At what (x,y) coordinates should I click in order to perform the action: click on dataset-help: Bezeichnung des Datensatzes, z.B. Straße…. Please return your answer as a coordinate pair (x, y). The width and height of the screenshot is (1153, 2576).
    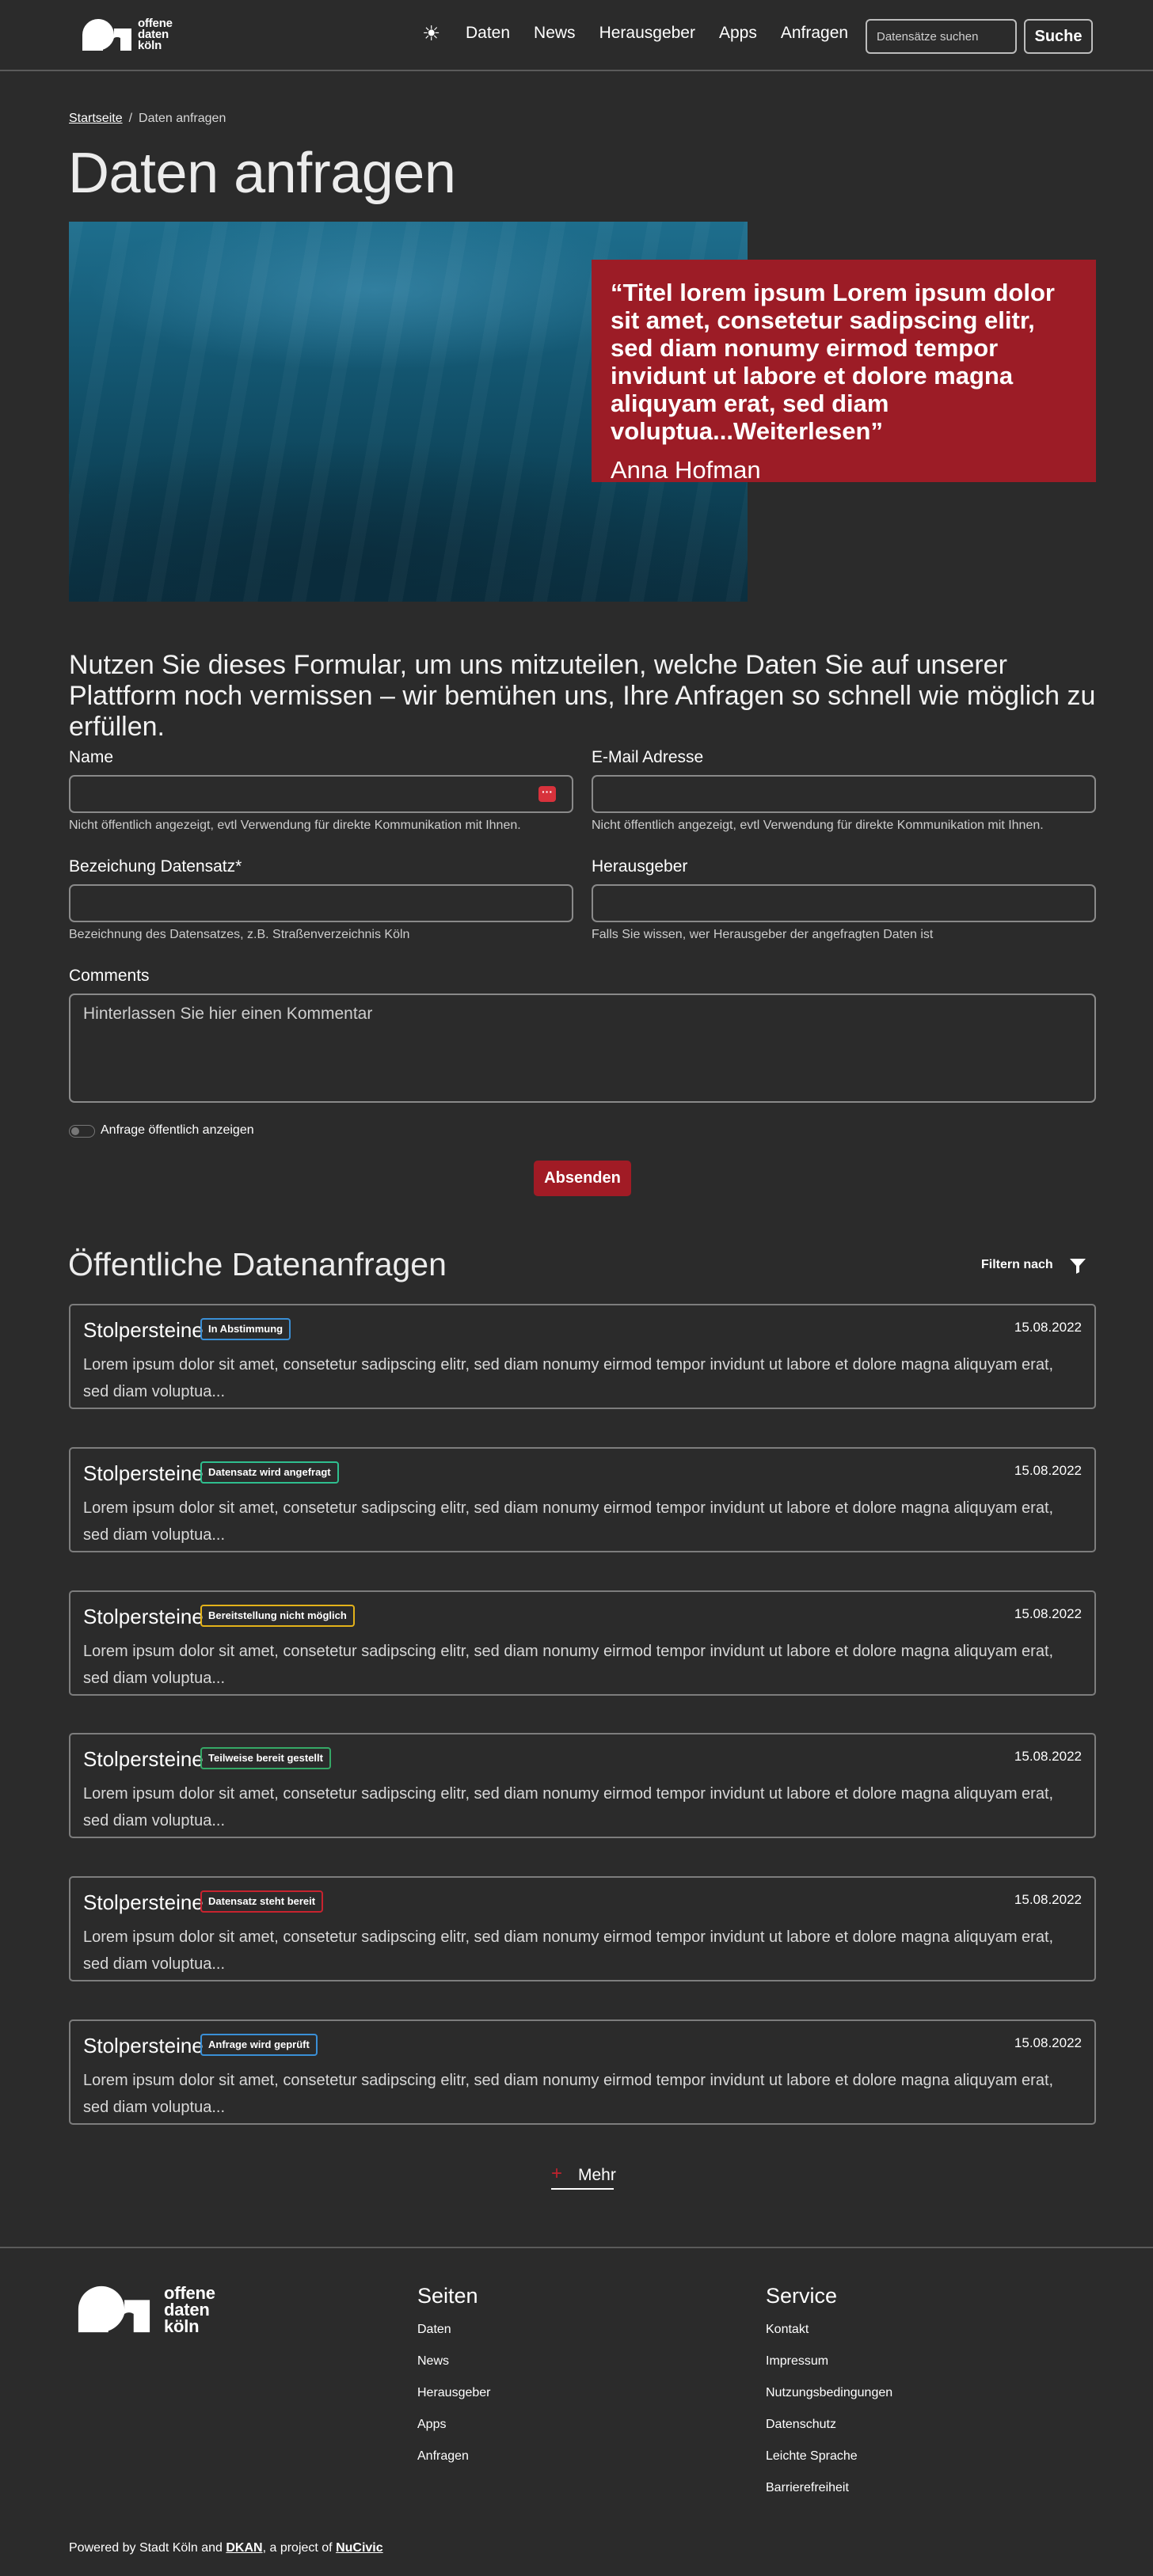
    Looking at the image, I should click on (239, 934).